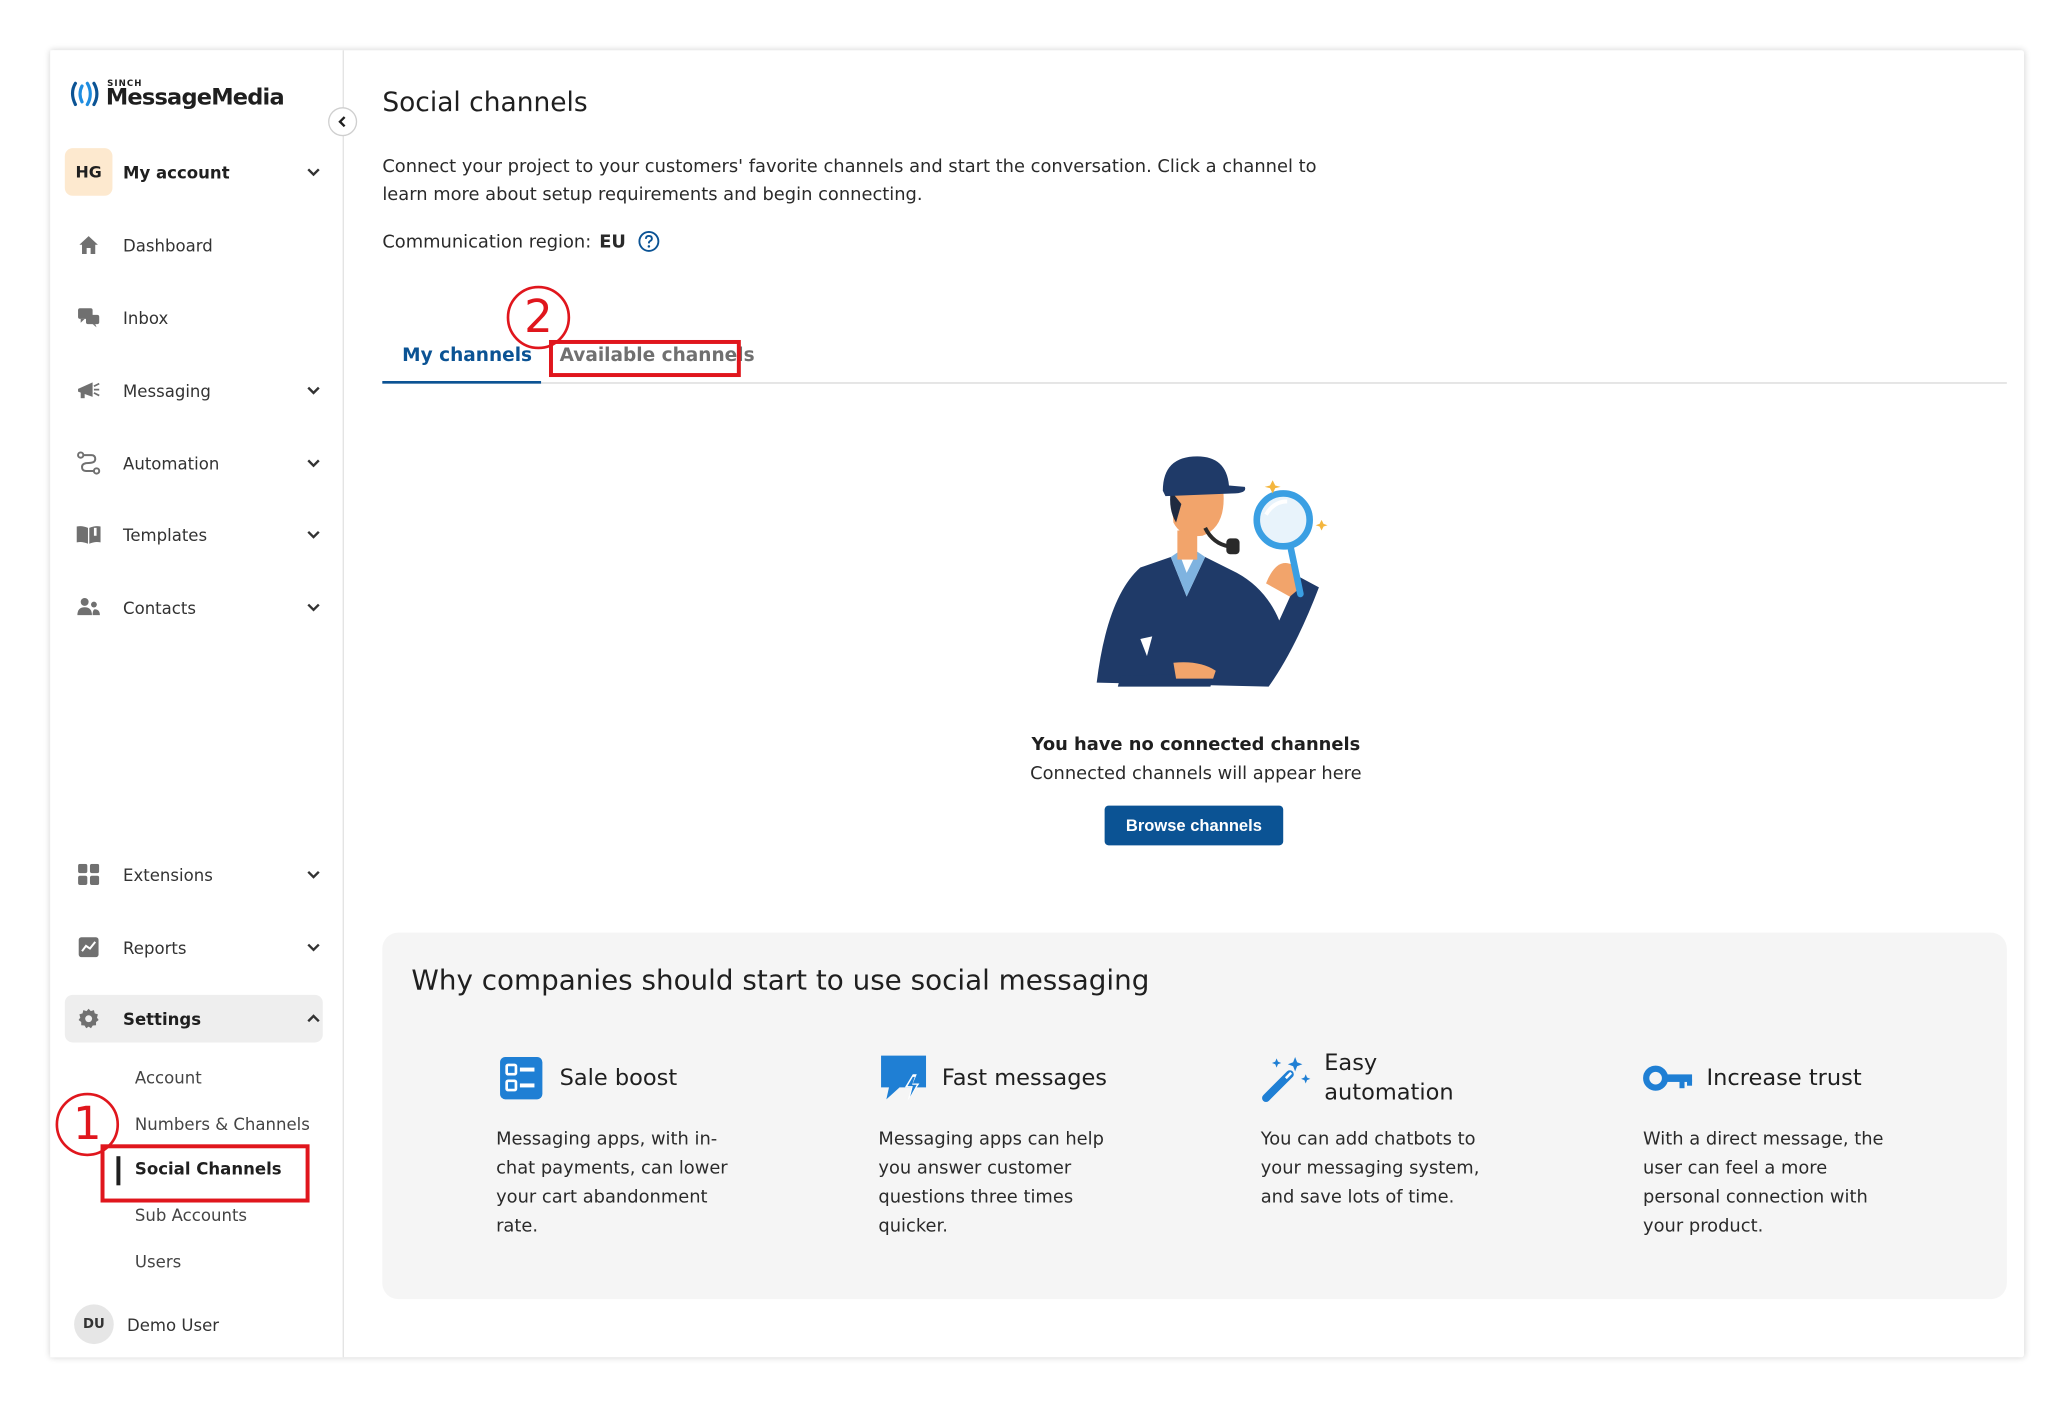 This screenshot has height=1402, width=2065. Describe the element at coordinates (521, 1078) in the screenshot. I see `list-icon` at that location.